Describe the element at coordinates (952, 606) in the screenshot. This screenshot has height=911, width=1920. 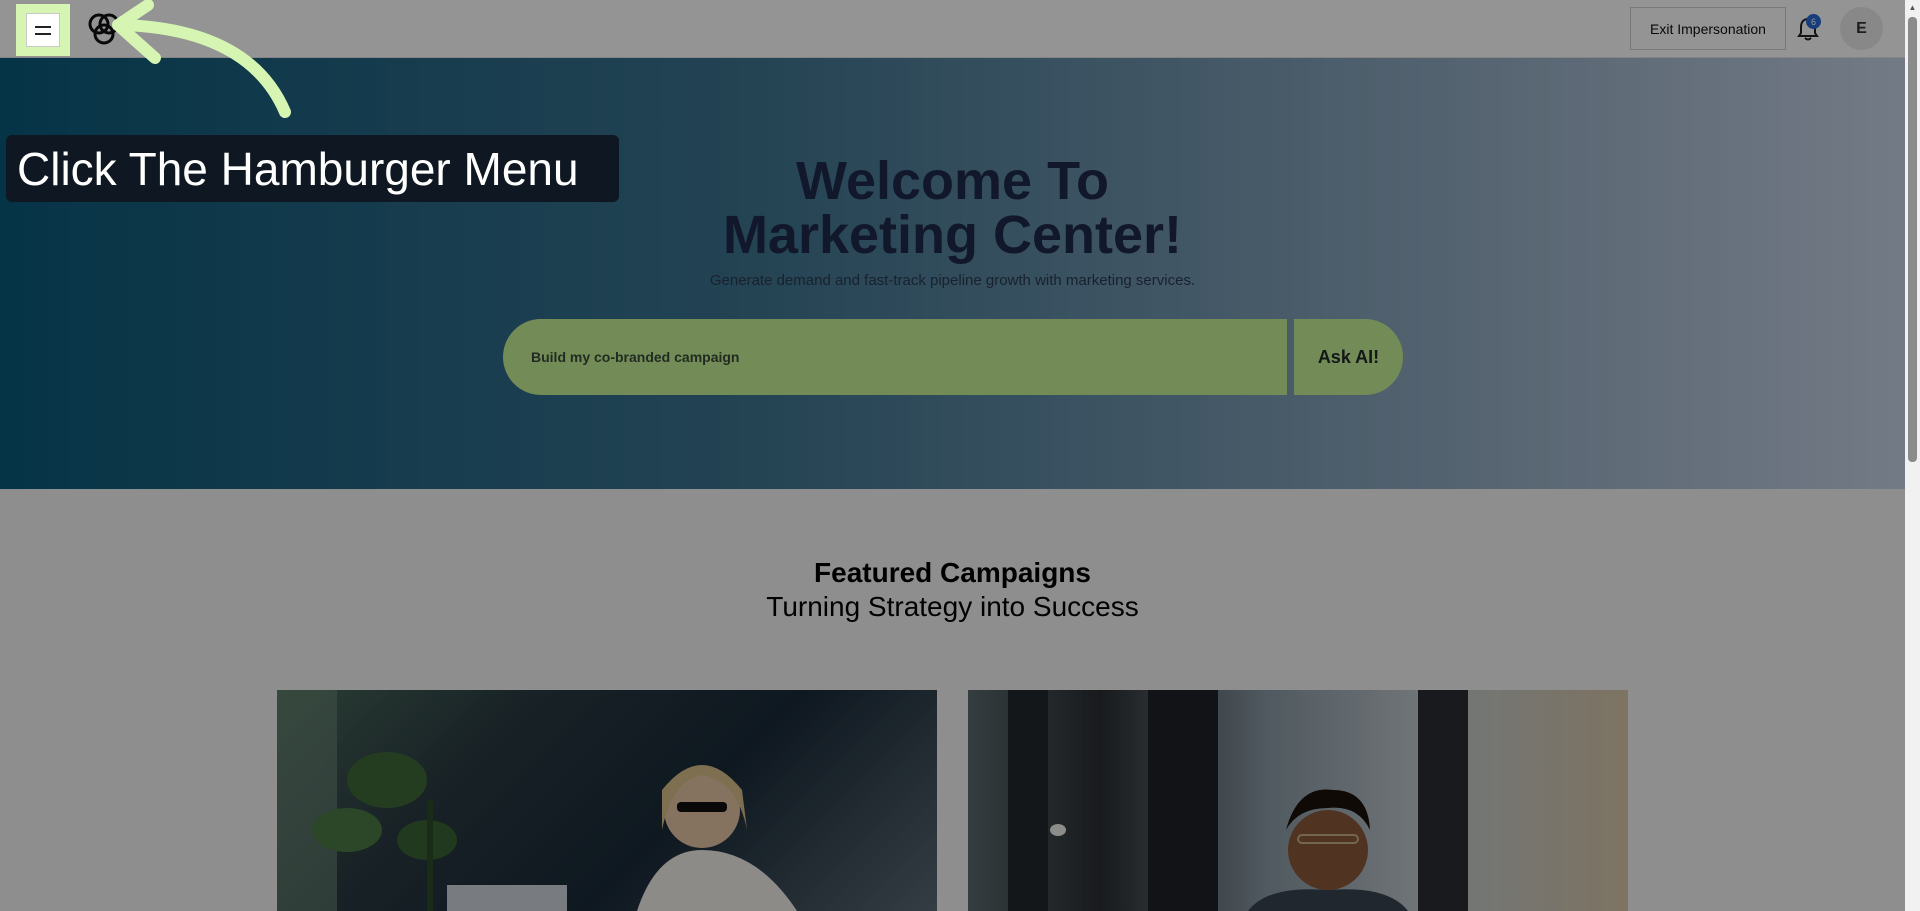
I see `featured-campaigns-subtitle: Turning Strategy into Success` at that location.